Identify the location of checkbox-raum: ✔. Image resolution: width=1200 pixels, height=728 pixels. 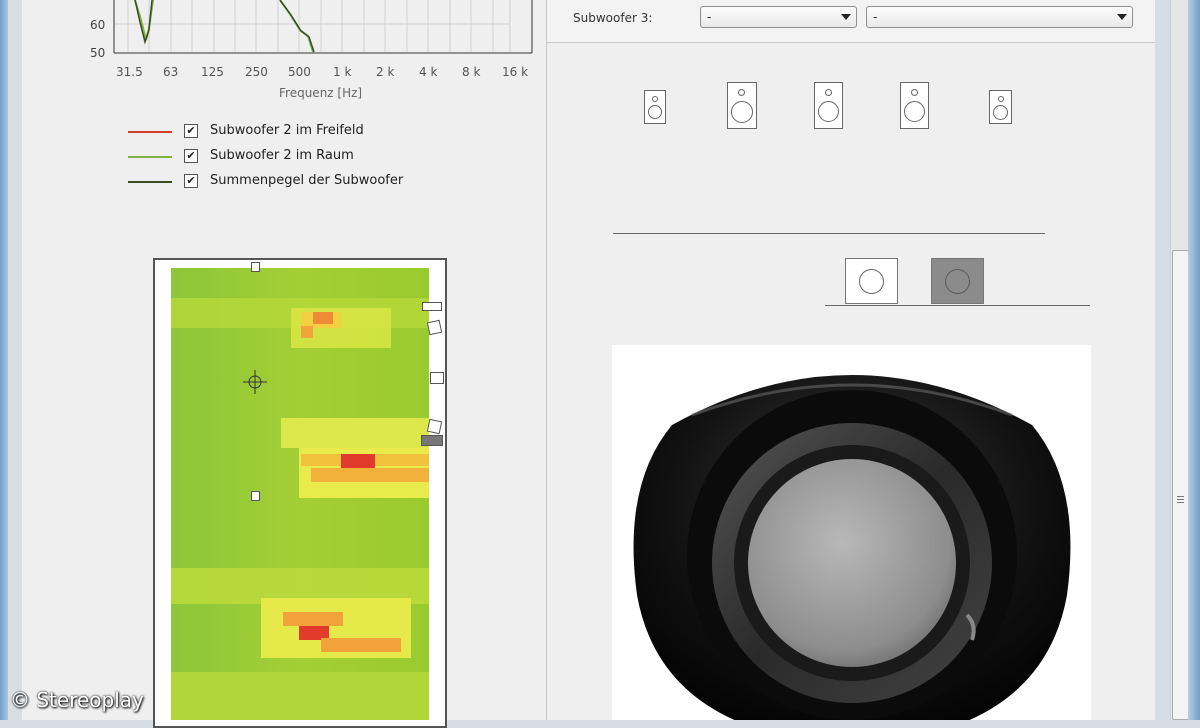
(191, 156).